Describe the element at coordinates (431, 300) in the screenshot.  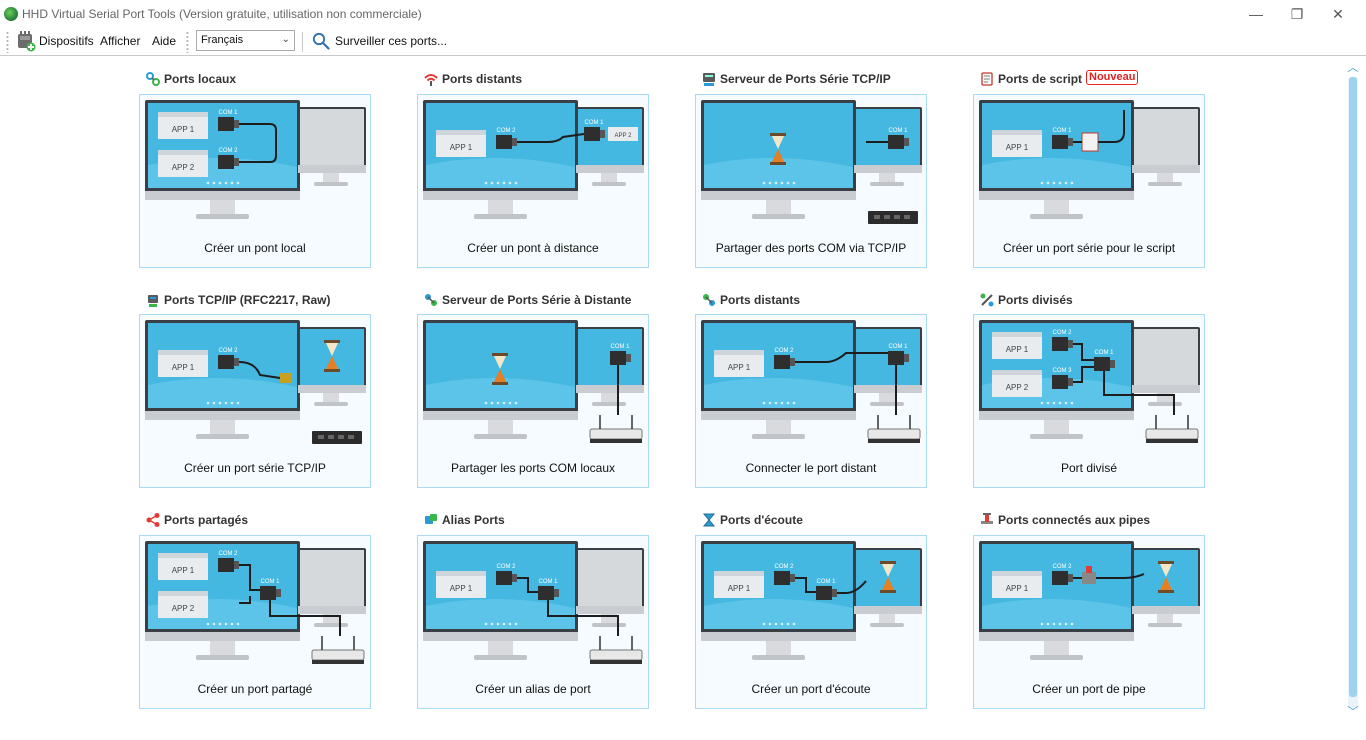
I see `remote-server-icon` at that location.